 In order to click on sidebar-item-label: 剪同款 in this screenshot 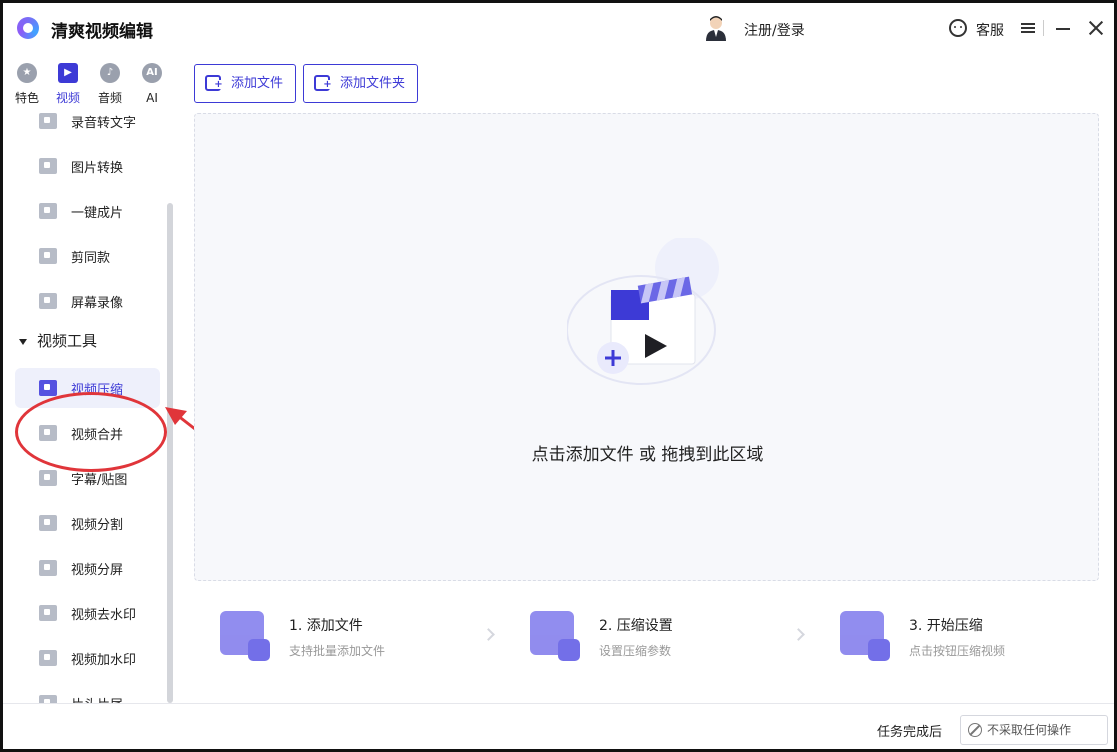, I will do `click(91, 258)`.